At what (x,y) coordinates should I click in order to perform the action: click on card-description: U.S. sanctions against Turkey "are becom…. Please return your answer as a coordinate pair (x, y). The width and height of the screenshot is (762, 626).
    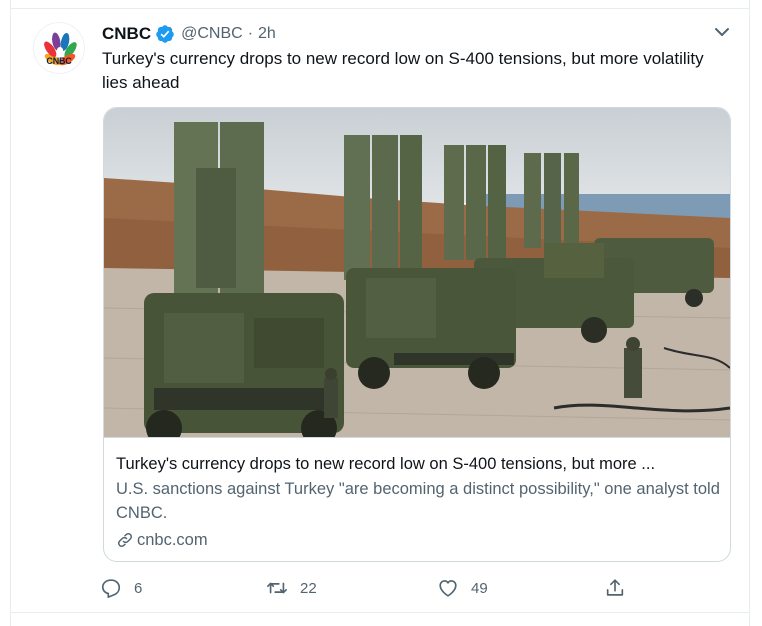
    Looking at the image, I should click on (418, 501).